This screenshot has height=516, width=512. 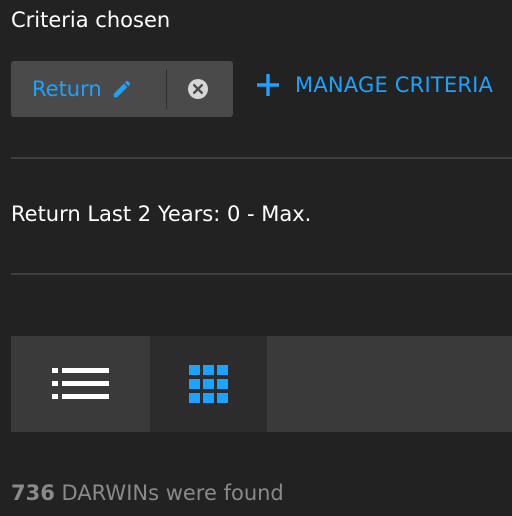 I want to click on grid-view-button, so click(x=208, y=384).